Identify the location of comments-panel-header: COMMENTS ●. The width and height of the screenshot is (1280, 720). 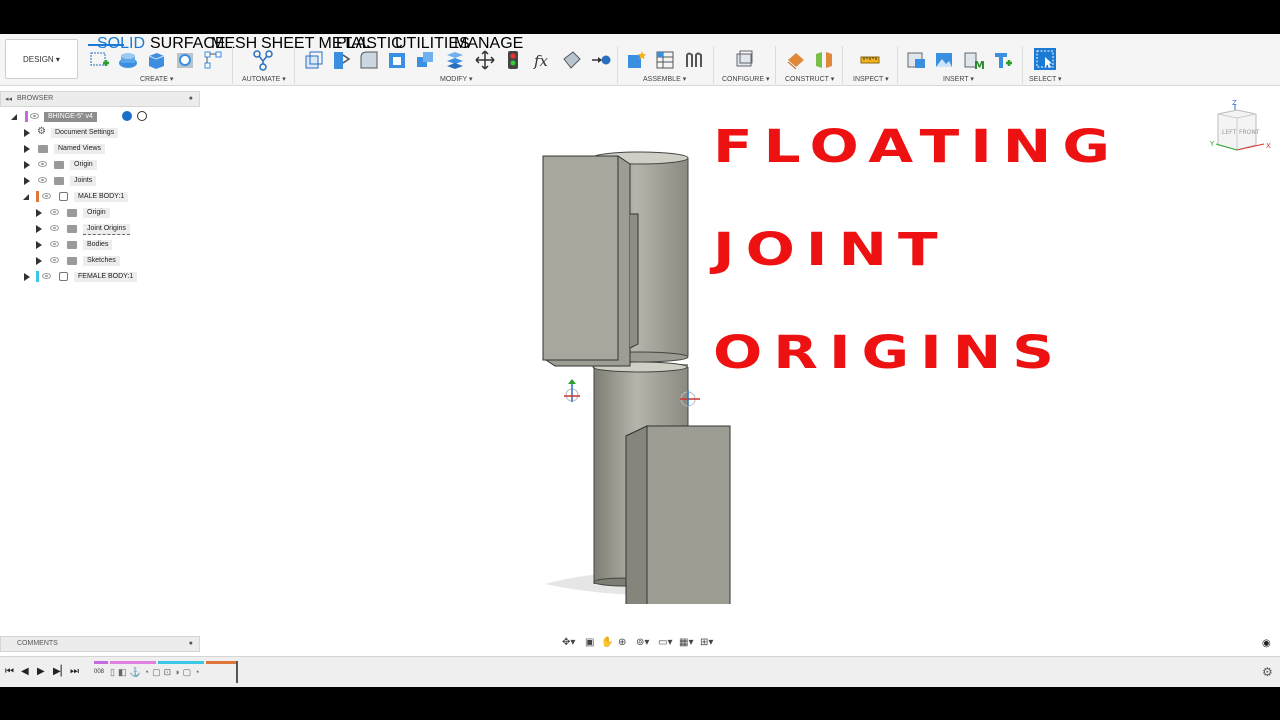
(100, 644).